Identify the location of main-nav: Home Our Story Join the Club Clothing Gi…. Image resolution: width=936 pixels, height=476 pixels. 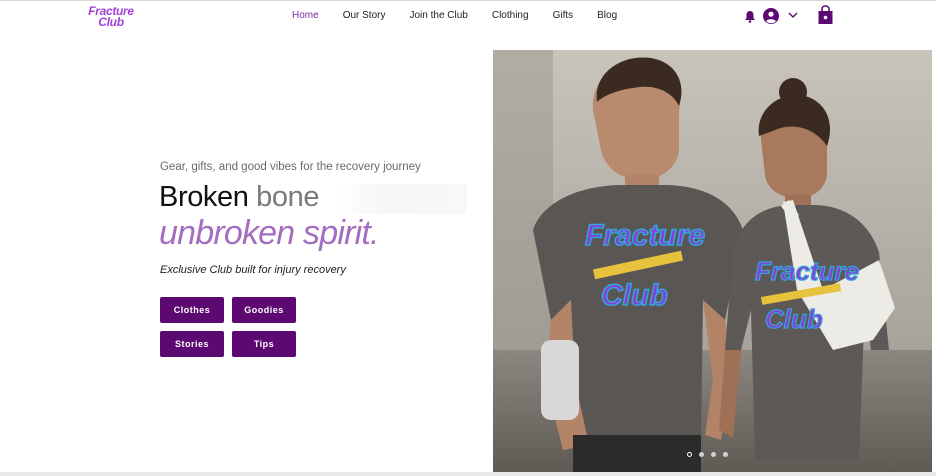
(466, 15).